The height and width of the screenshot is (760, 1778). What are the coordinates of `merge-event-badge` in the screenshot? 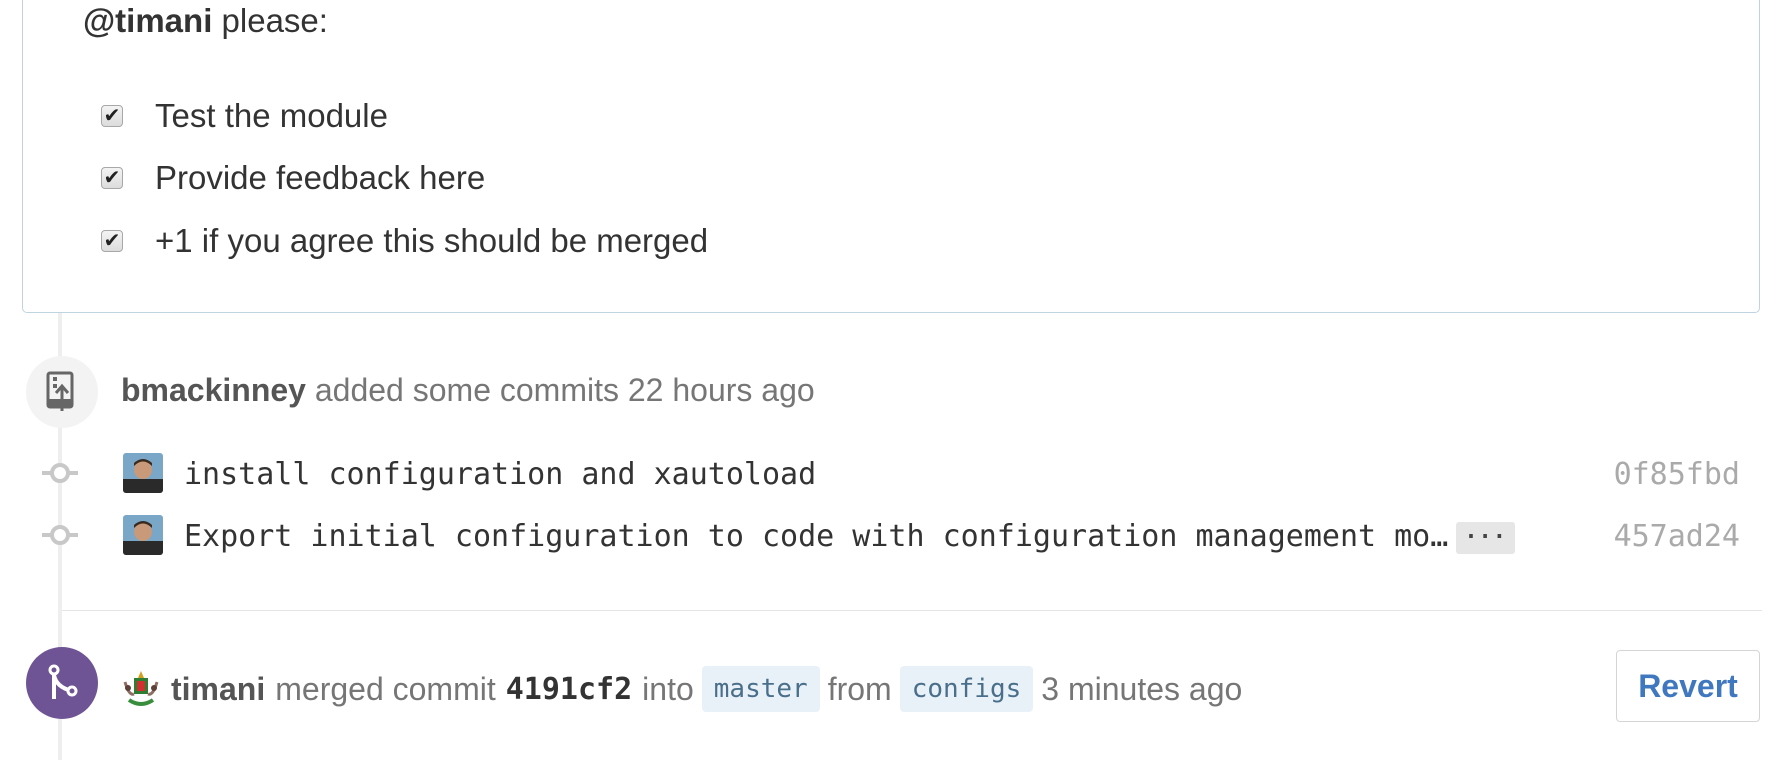 It's located at (62, 683).